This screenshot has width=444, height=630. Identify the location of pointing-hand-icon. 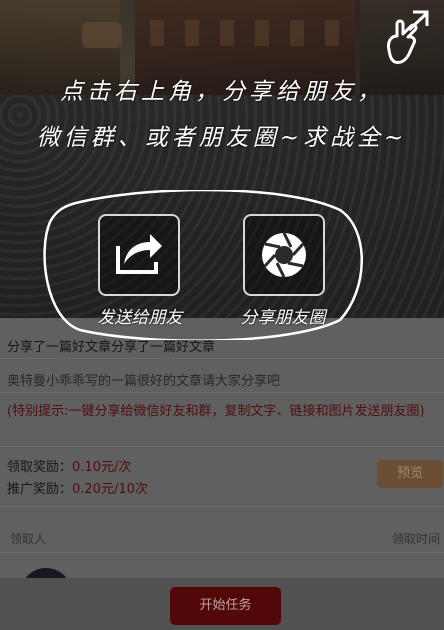
(408, 37).